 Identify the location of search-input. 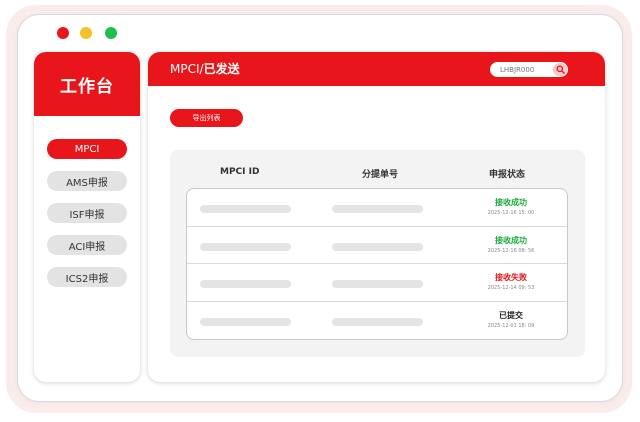
(523, 69).